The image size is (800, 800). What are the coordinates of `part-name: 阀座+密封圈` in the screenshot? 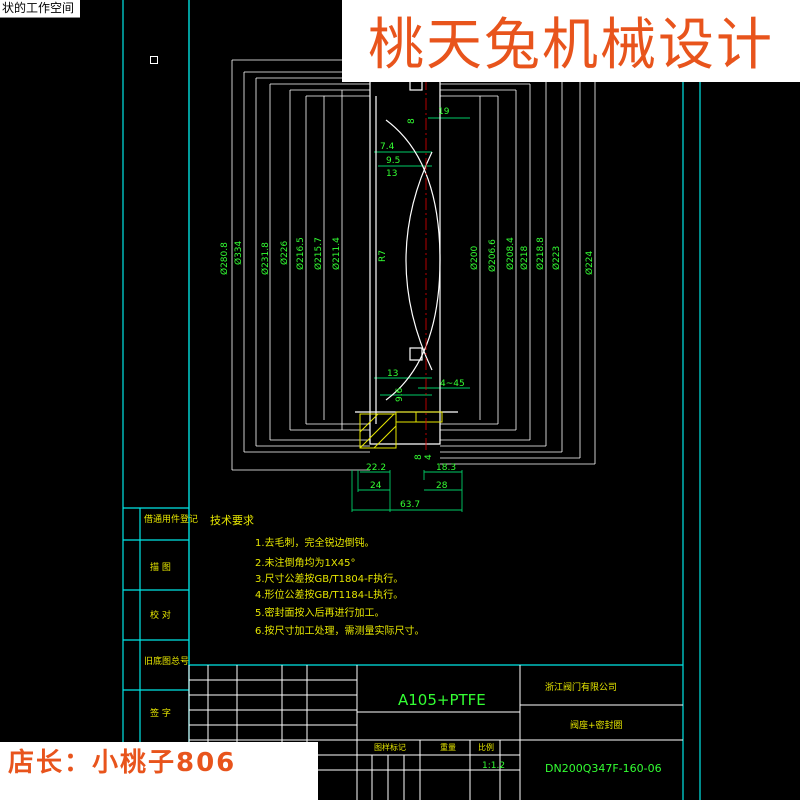 It's located at (596, 725).